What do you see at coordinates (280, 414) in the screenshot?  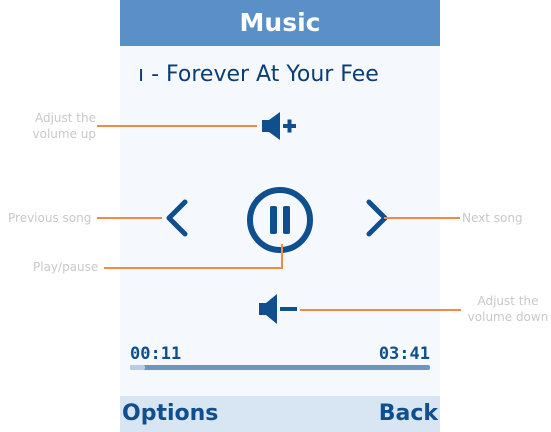 I see `softkey-bar: Options Back` at bounding box center [280, 414].